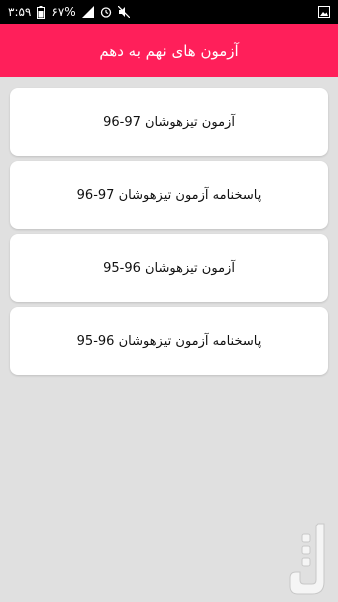  I want to click on alarm-icon, so click(106, 12).